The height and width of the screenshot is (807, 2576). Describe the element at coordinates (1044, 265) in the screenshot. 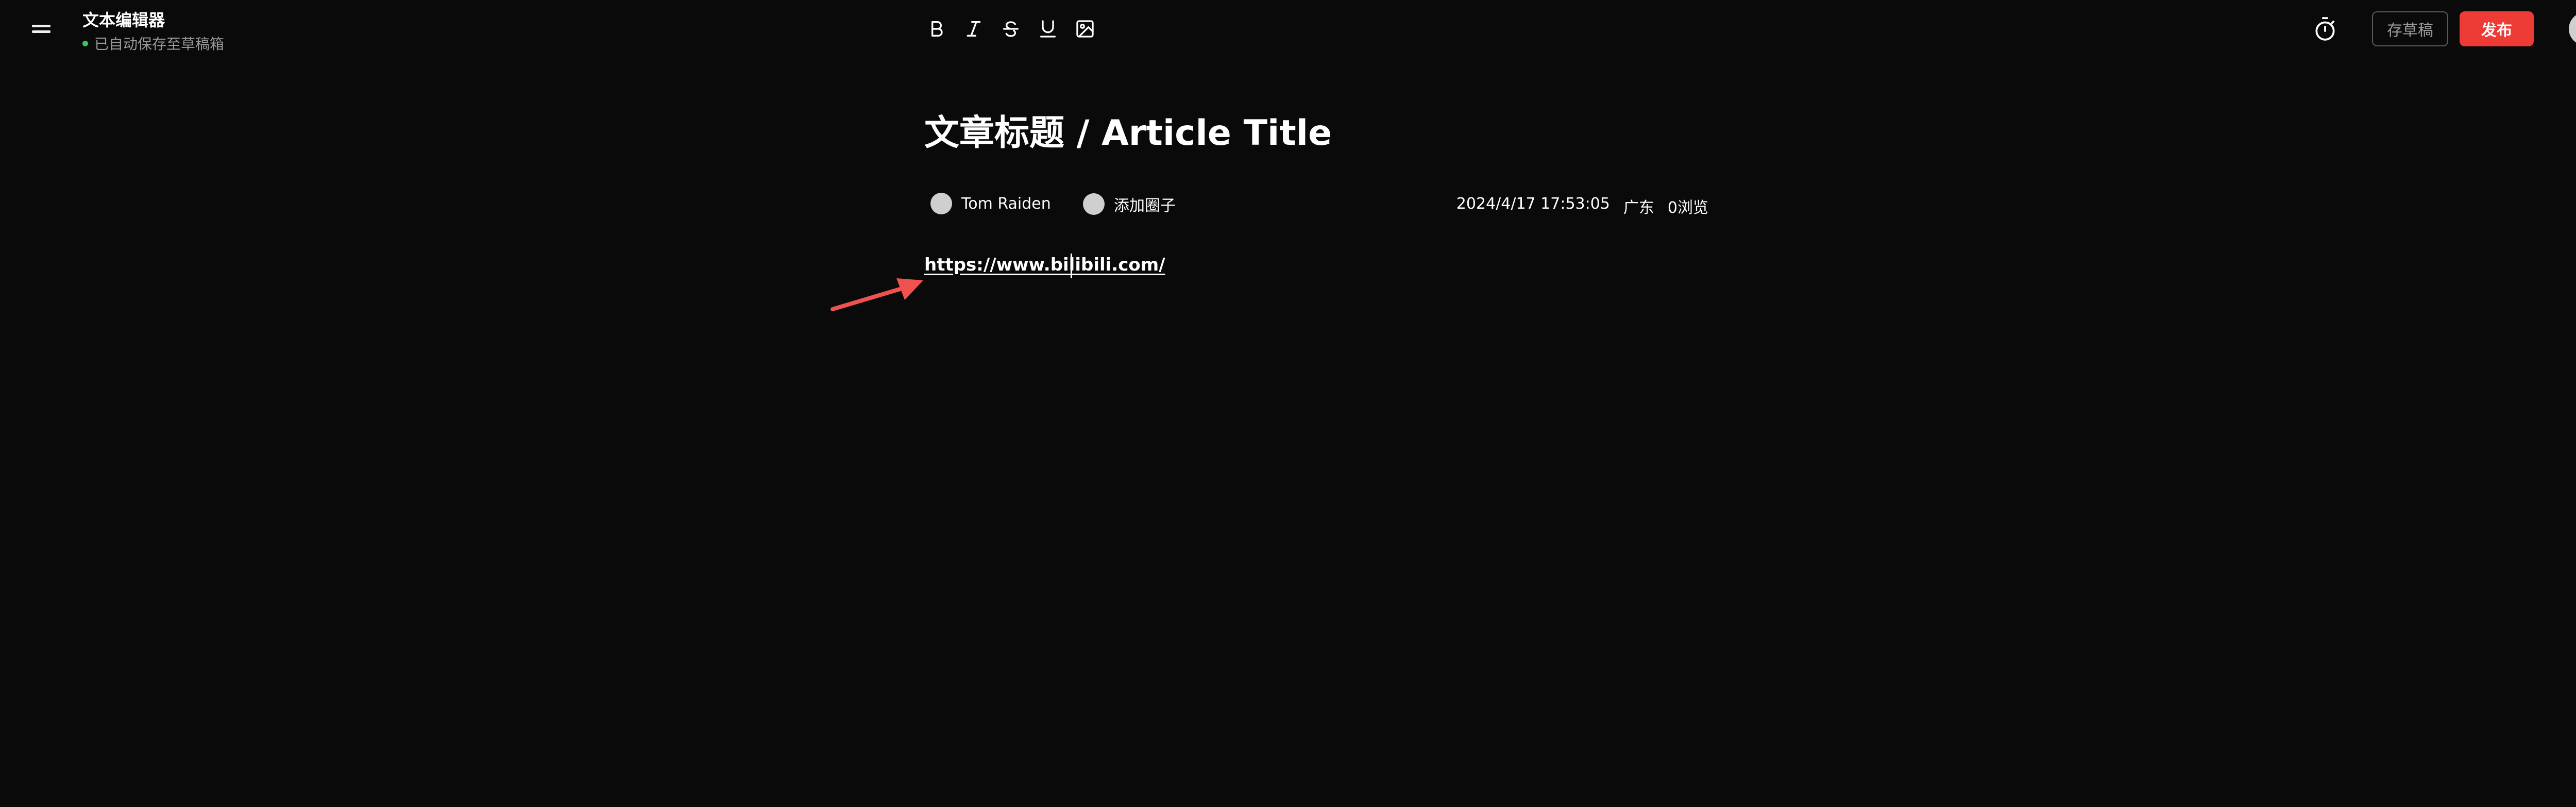

I see `content-link: https://www.bilibili.com/` at that location.